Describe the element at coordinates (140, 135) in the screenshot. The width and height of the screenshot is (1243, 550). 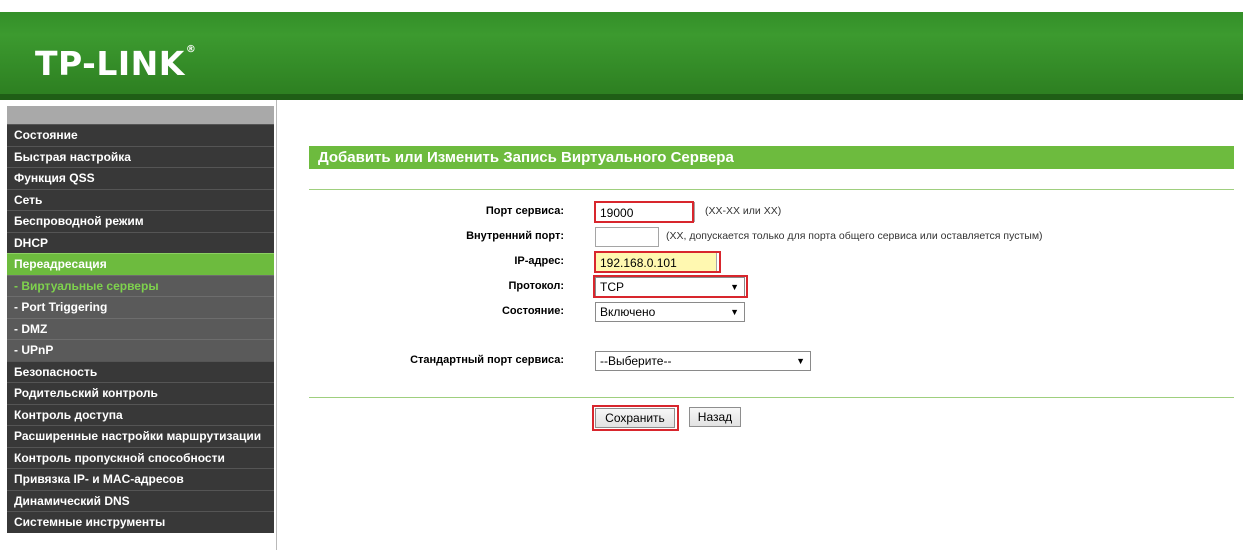
I see `sidebar-item: Состояние` at that location.